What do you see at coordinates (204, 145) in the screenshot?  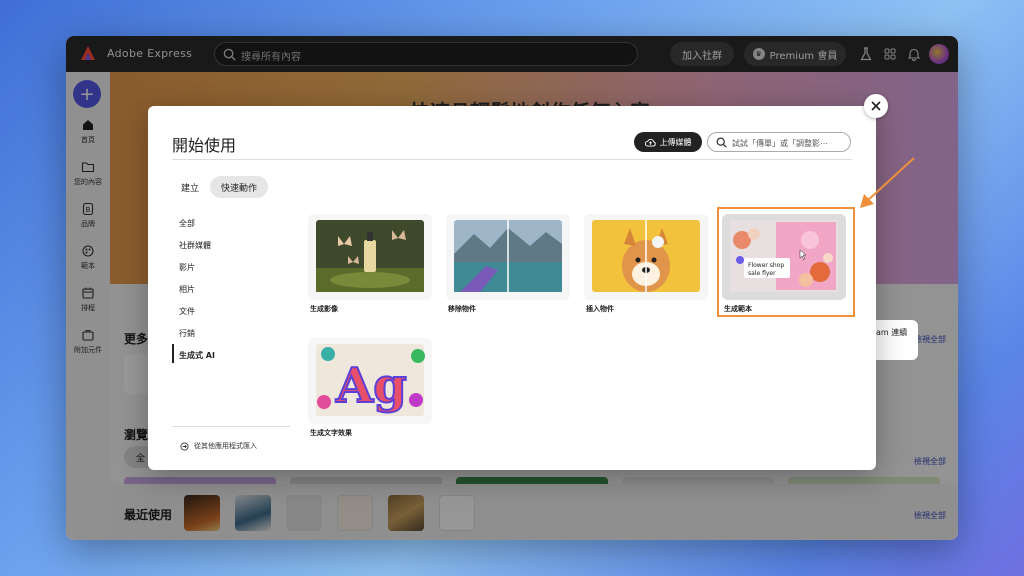 I see `modal-title: 開始使用` at bounding box center [204, 145].